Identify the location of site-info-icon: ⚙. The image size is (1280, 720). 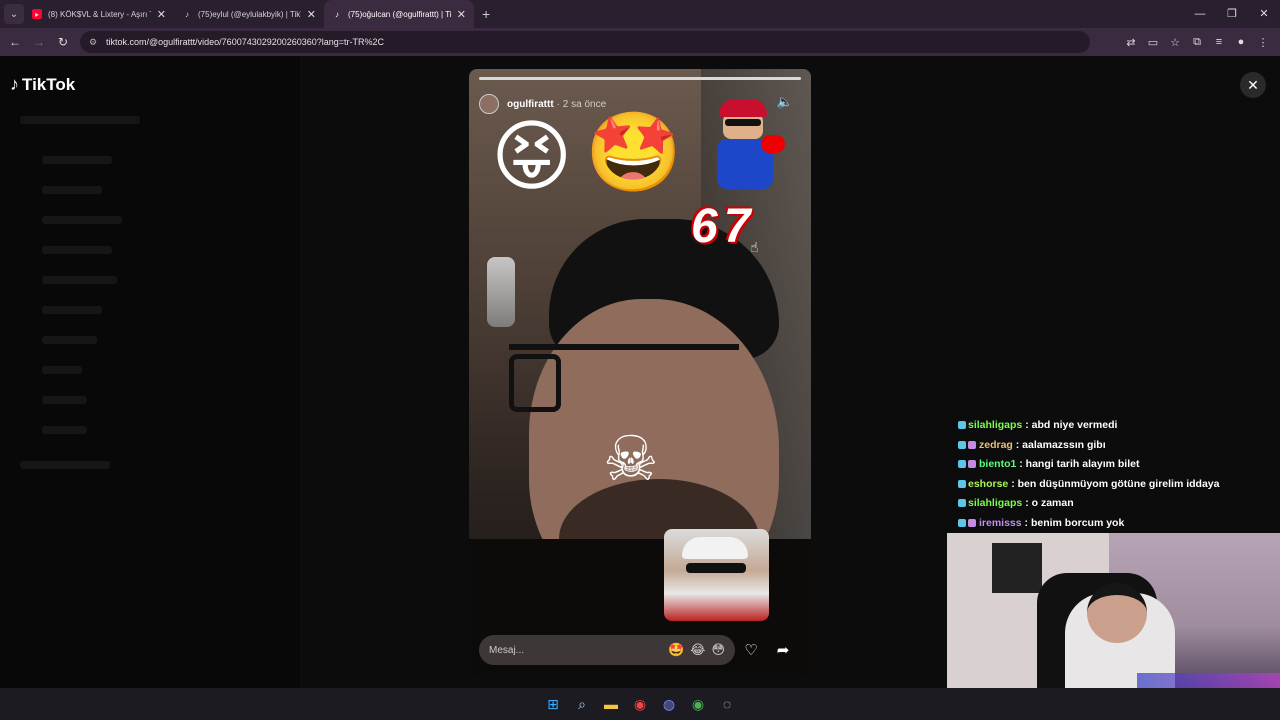
(93, 42).